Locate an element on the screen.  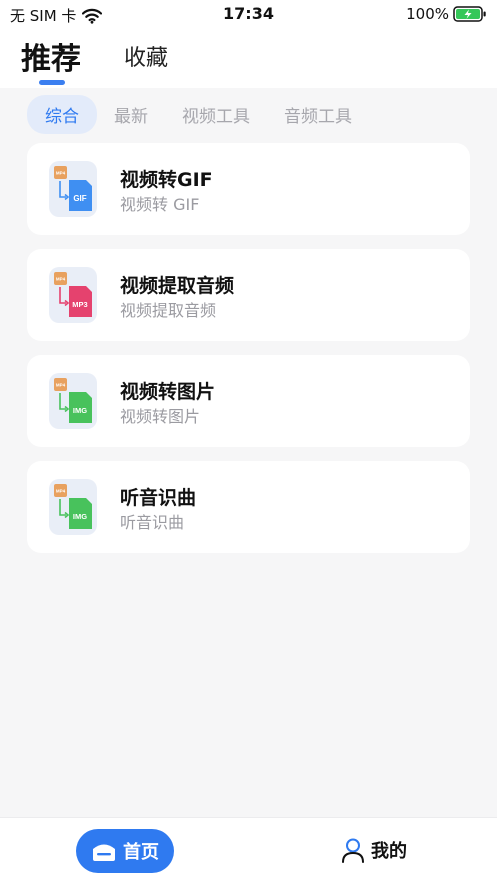
tool-title: 听音识曲 is located at coordinates (158, 498).